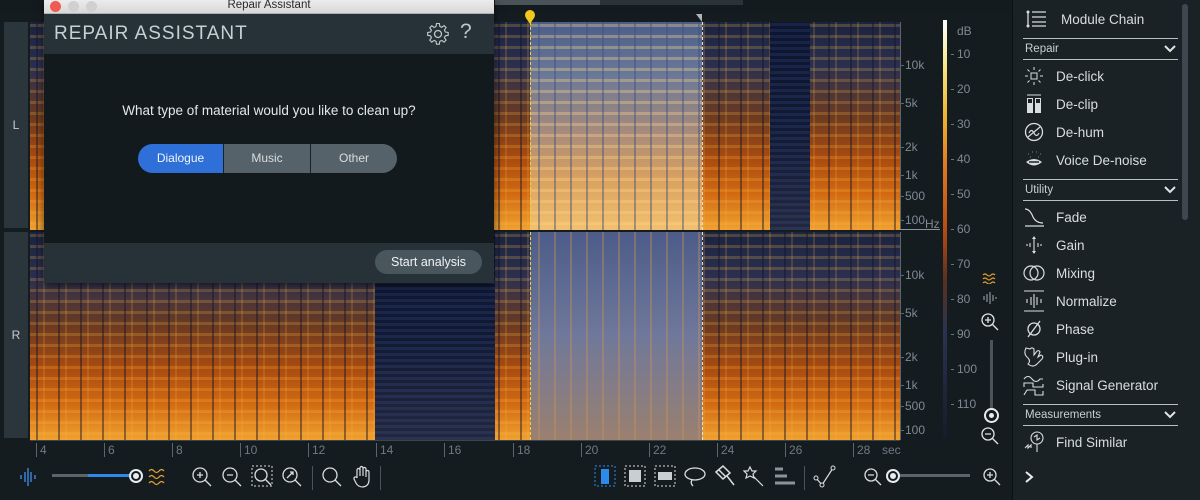  Describe the element at coordinates (992, 477) in the screenshot. I see `horizontal-zoom-in-icon` at that location.